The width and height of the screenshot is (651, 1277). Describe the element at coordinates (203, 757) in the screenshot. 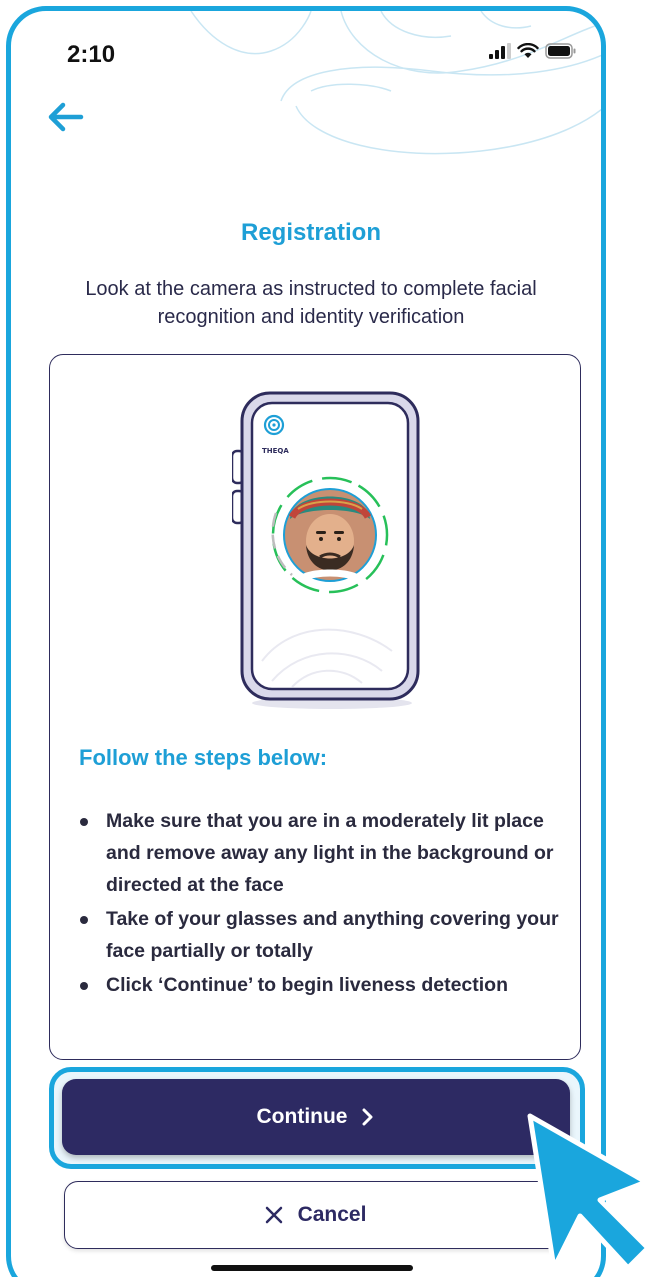

I see `steps-heading: Follow the steps below:` at that location.